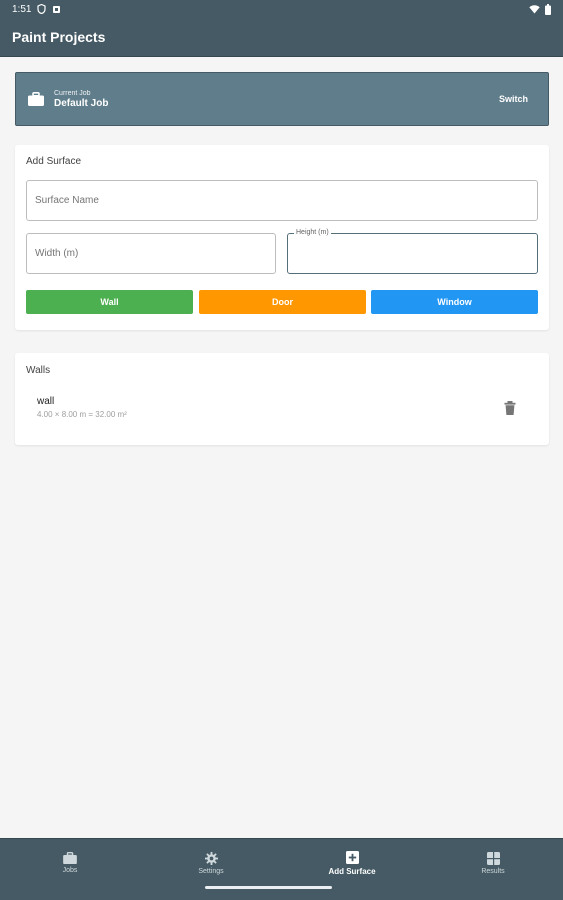 The image size is (563, 900). I want to click on bottom-nav: Jobs Settings Add Surface Results, so click(281, 869).